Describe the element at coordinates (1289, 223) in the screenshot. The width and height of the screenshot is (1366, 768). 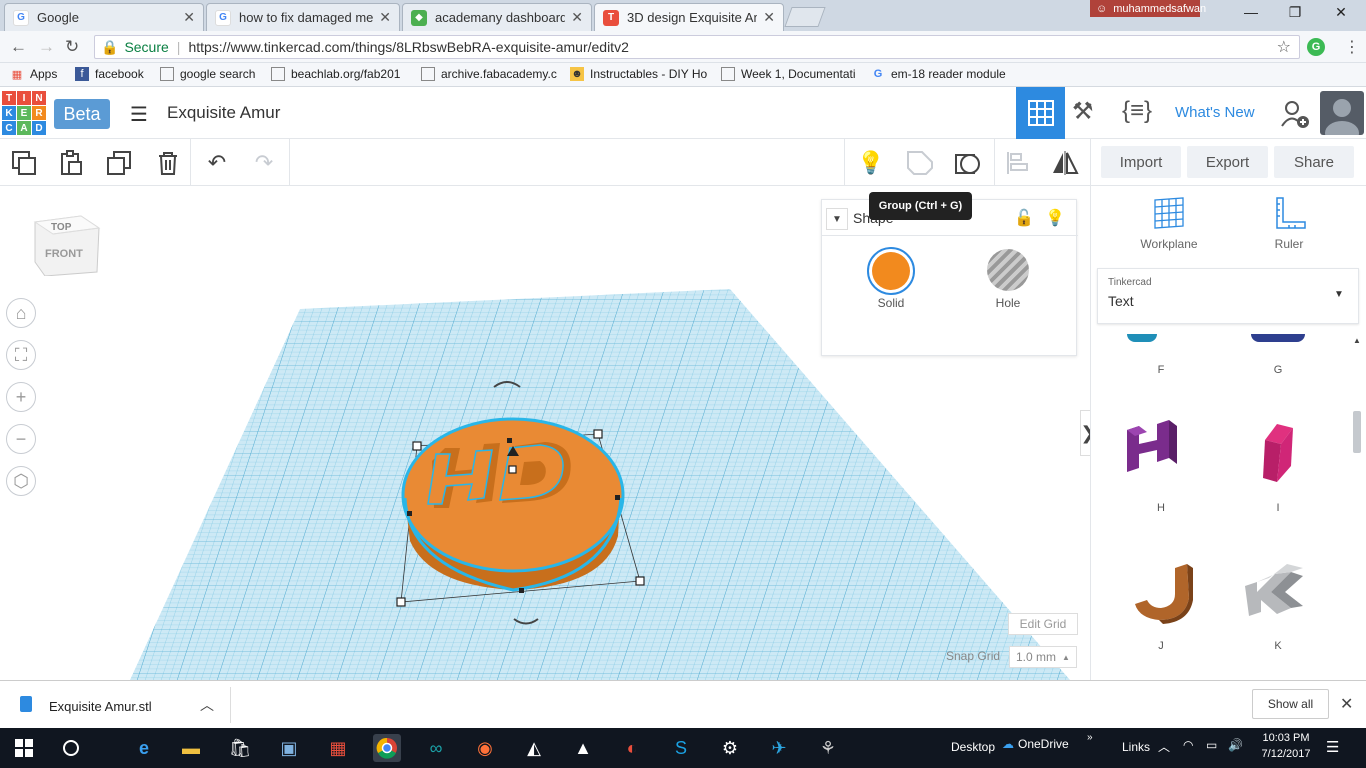
I see `ruler-tool: Ruler` at that location.